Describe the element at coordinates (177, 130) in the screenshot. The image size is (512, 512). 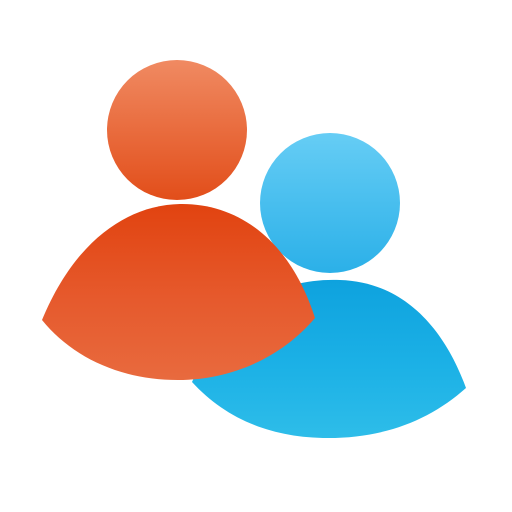
I see `orange-person-head` at that location.